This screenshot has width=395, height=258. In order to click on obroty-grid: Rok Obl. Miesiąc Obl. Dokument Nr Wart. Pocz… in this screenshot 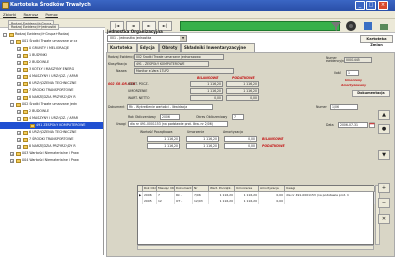, I will do `click(256, 215)`.